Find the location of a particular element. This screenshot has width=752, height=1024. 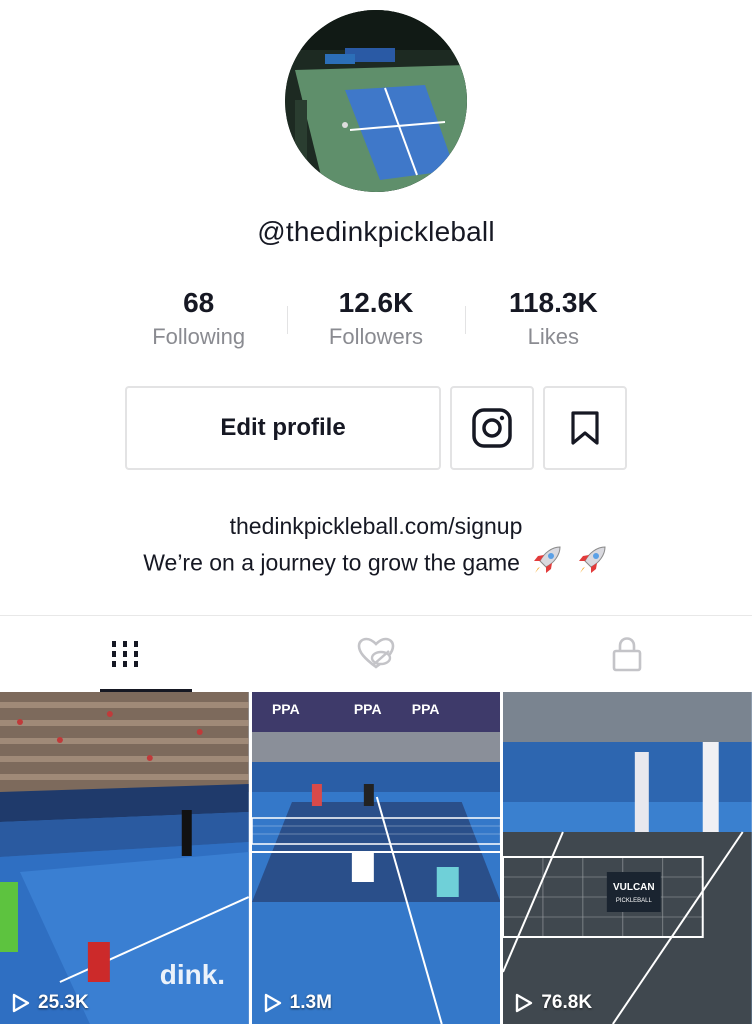

video-thumbnail: dink. 25.3K is located at coordinates (124, 858).